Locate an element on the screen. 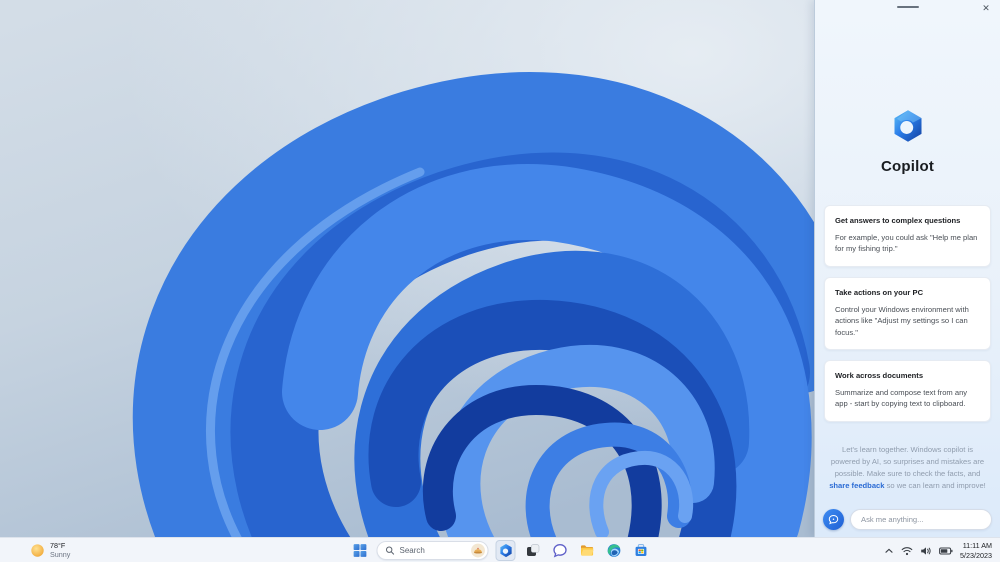 This screenshot has width=1000, height=562. new-chat-button is located at coordinates (833, 519).